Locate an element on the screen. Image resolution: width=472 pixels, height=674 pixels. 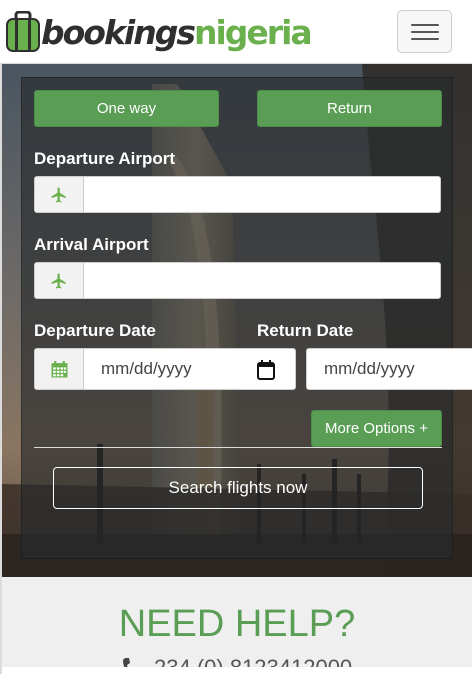
departure-airport-field is located at coordinates (237, 194).